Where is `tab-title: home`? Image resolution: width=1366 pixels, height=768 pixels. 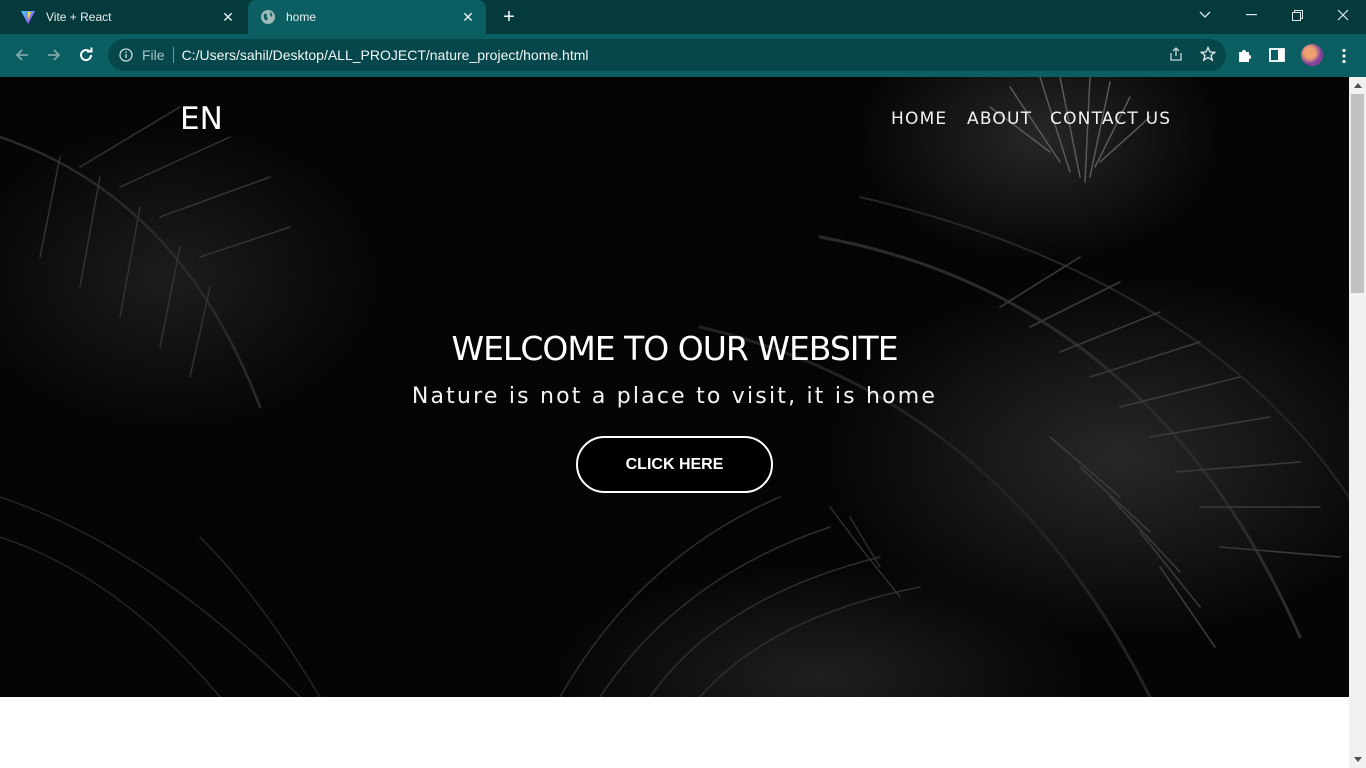
tab-title: home is located at coordinates (301, 17).